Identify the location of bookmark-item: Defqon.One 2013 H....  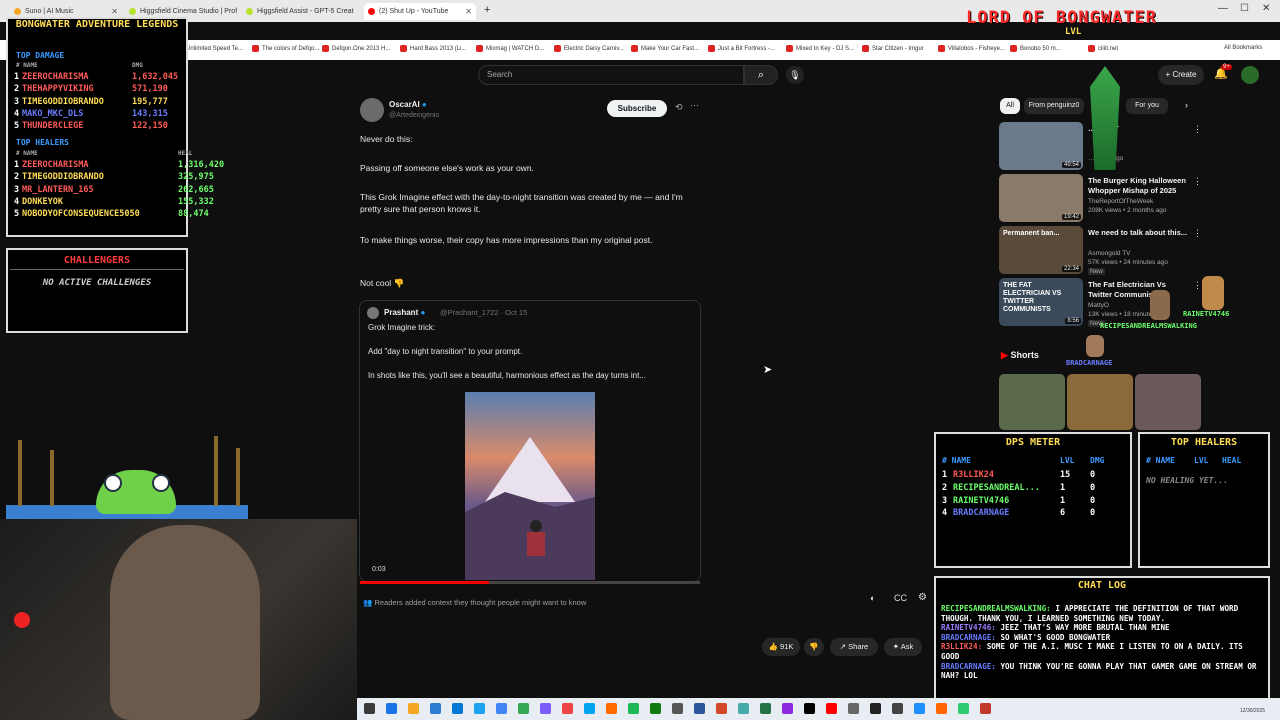
(356, 48).